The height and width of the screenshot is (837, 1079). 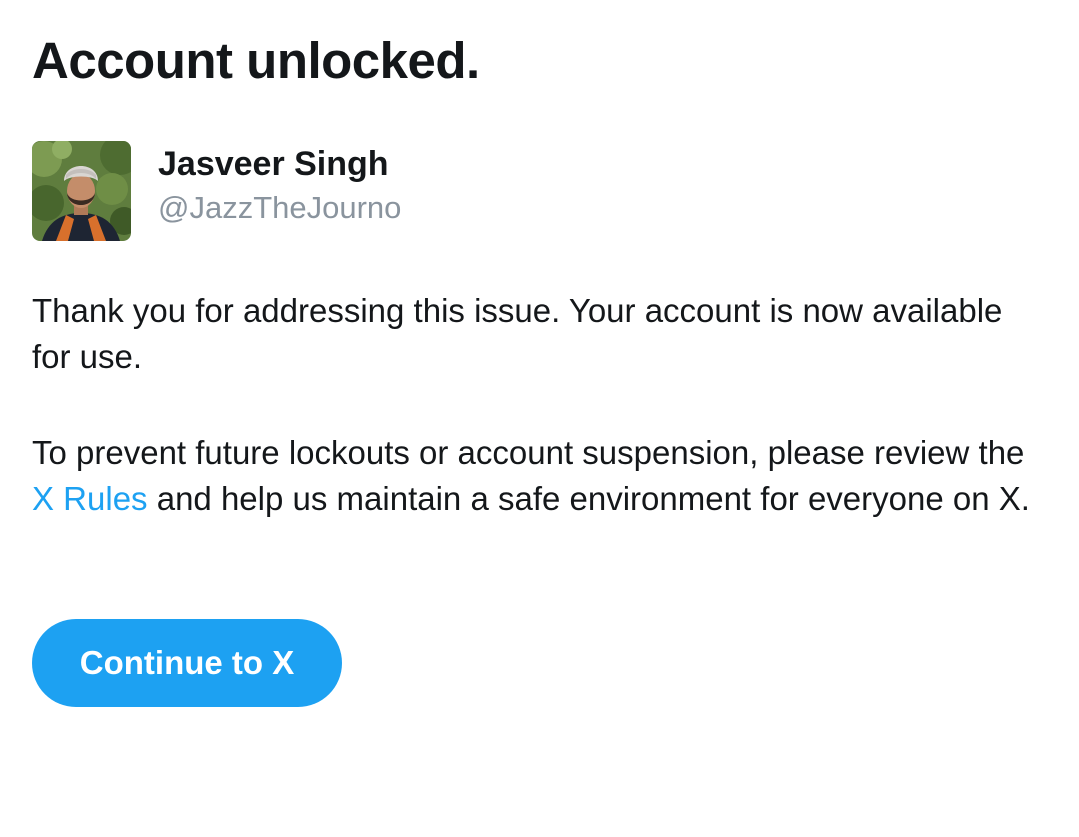 I want to click on page-title: Account unlocked., so click(x=256, y=60).